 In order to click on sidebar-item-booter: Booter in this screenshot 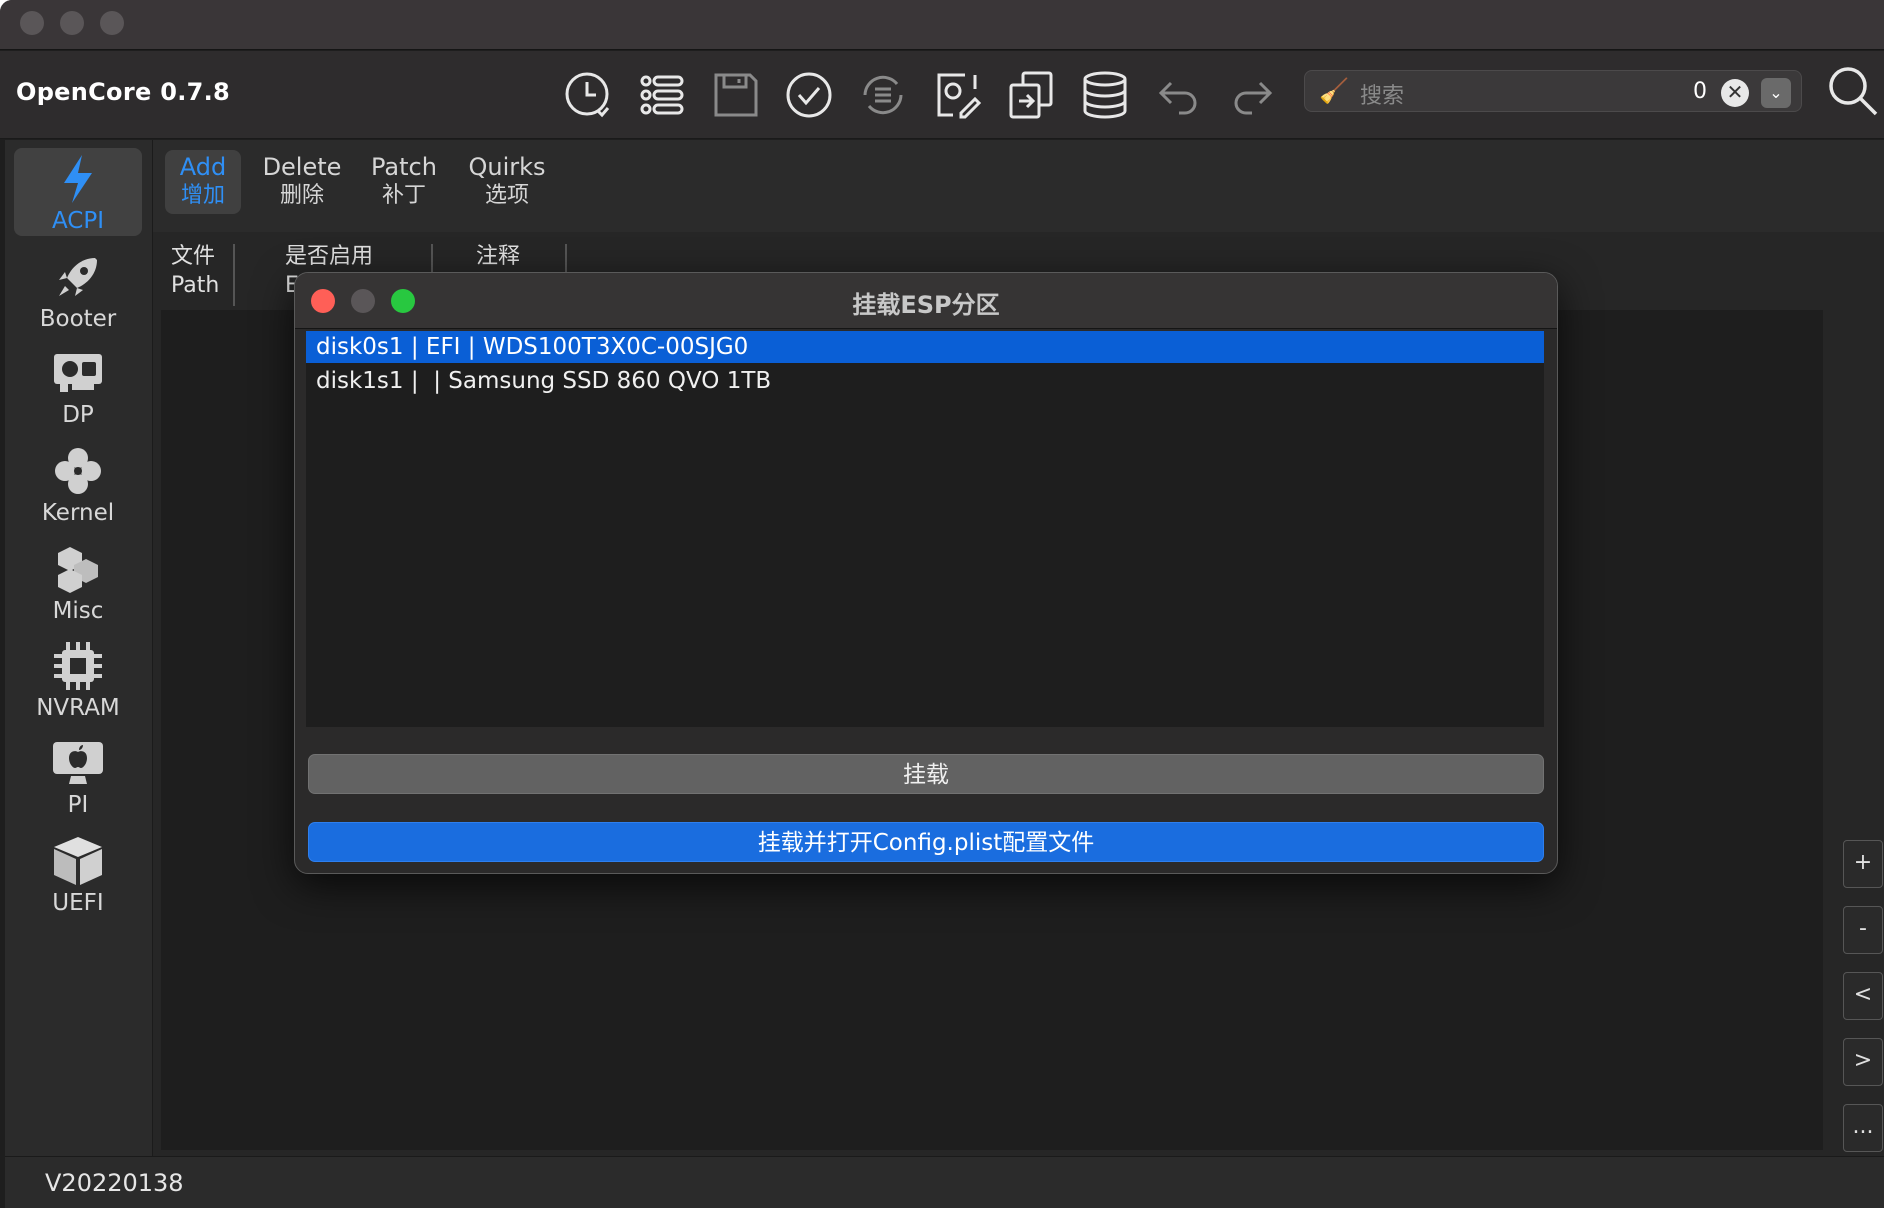, I will do `click(78, 290)`.